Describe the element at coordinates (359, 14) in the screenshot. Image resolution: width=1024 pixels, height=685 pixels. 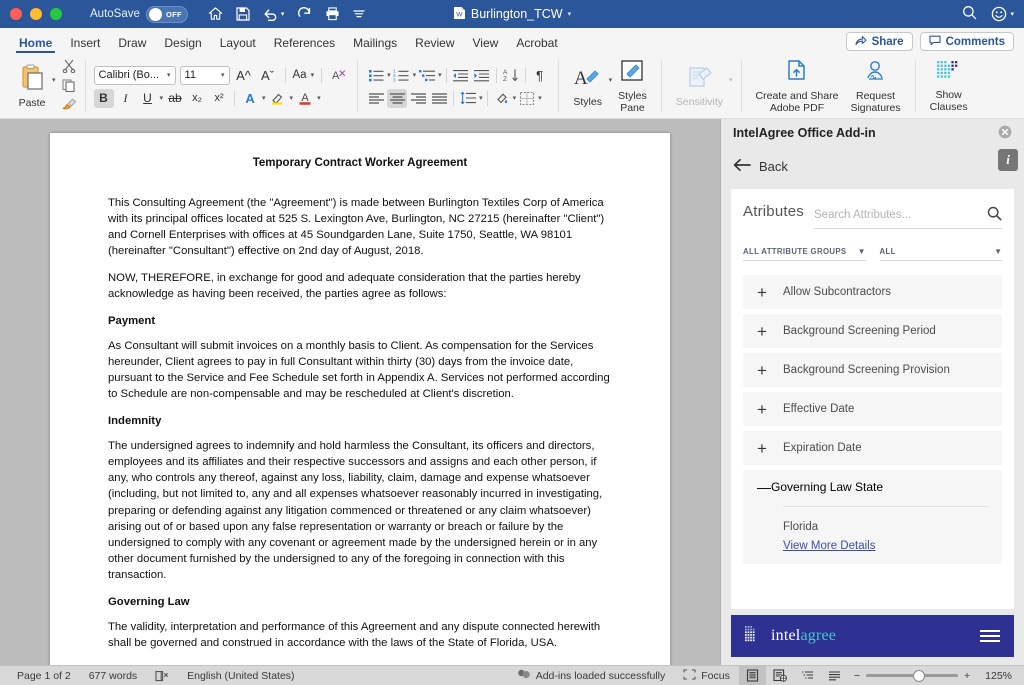
I see `customize-qat-icon` at that location.